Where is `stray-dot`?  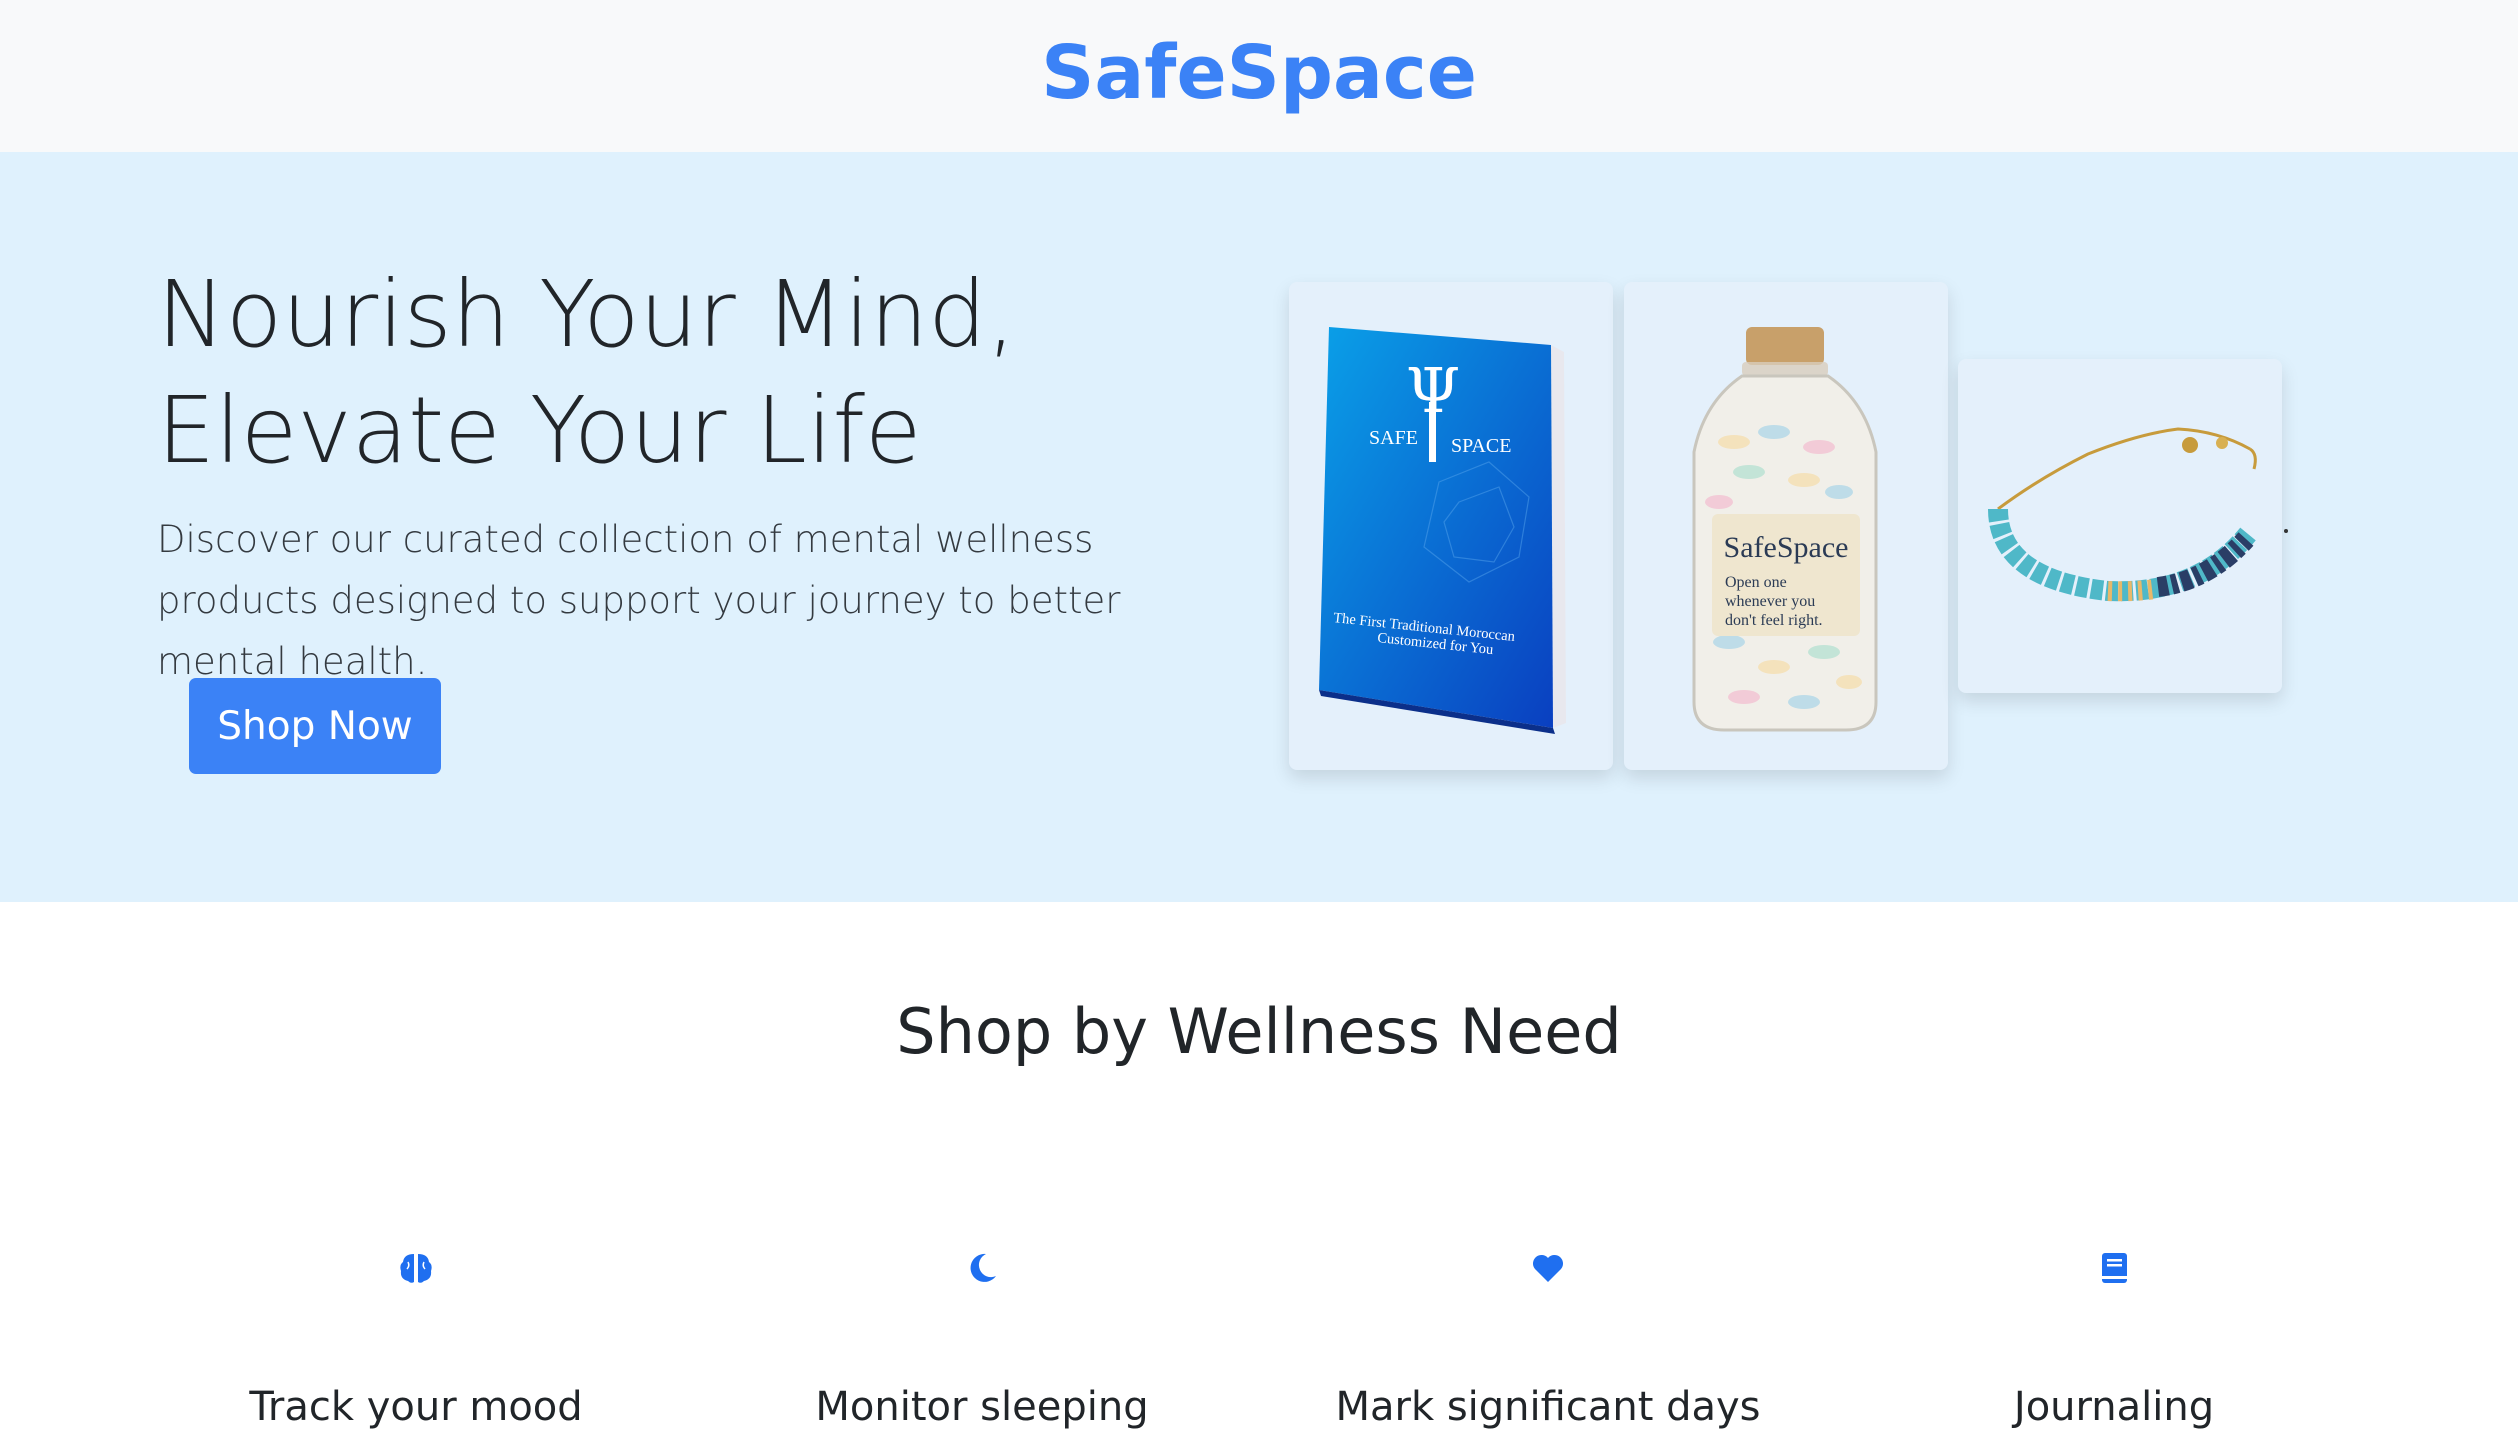
stray-dot is located at coordinates (2286, 531).